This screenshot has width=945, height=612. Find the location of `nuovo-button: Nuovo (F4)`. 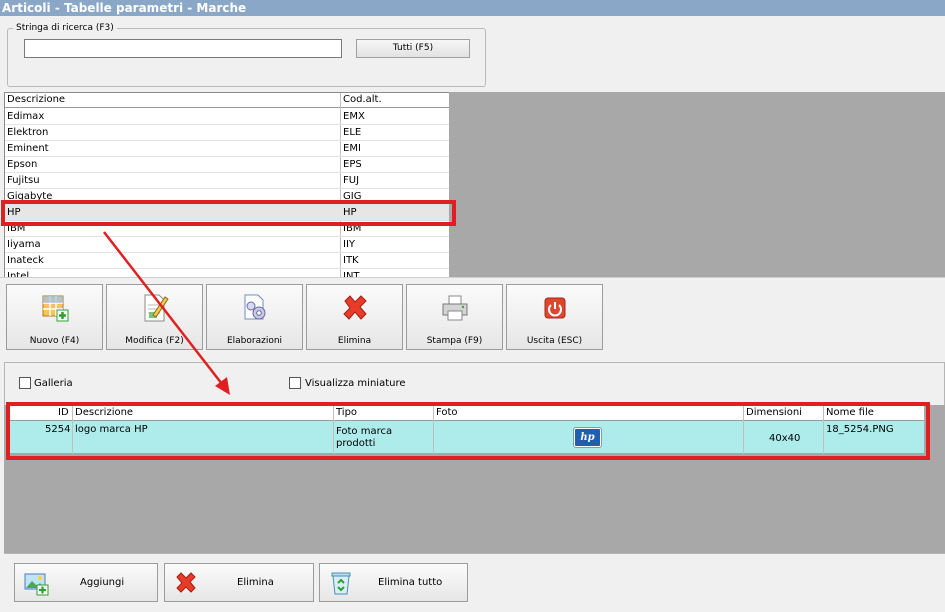

nuovo-button: Nuovo (F4) is located at coordinates (54, 317).